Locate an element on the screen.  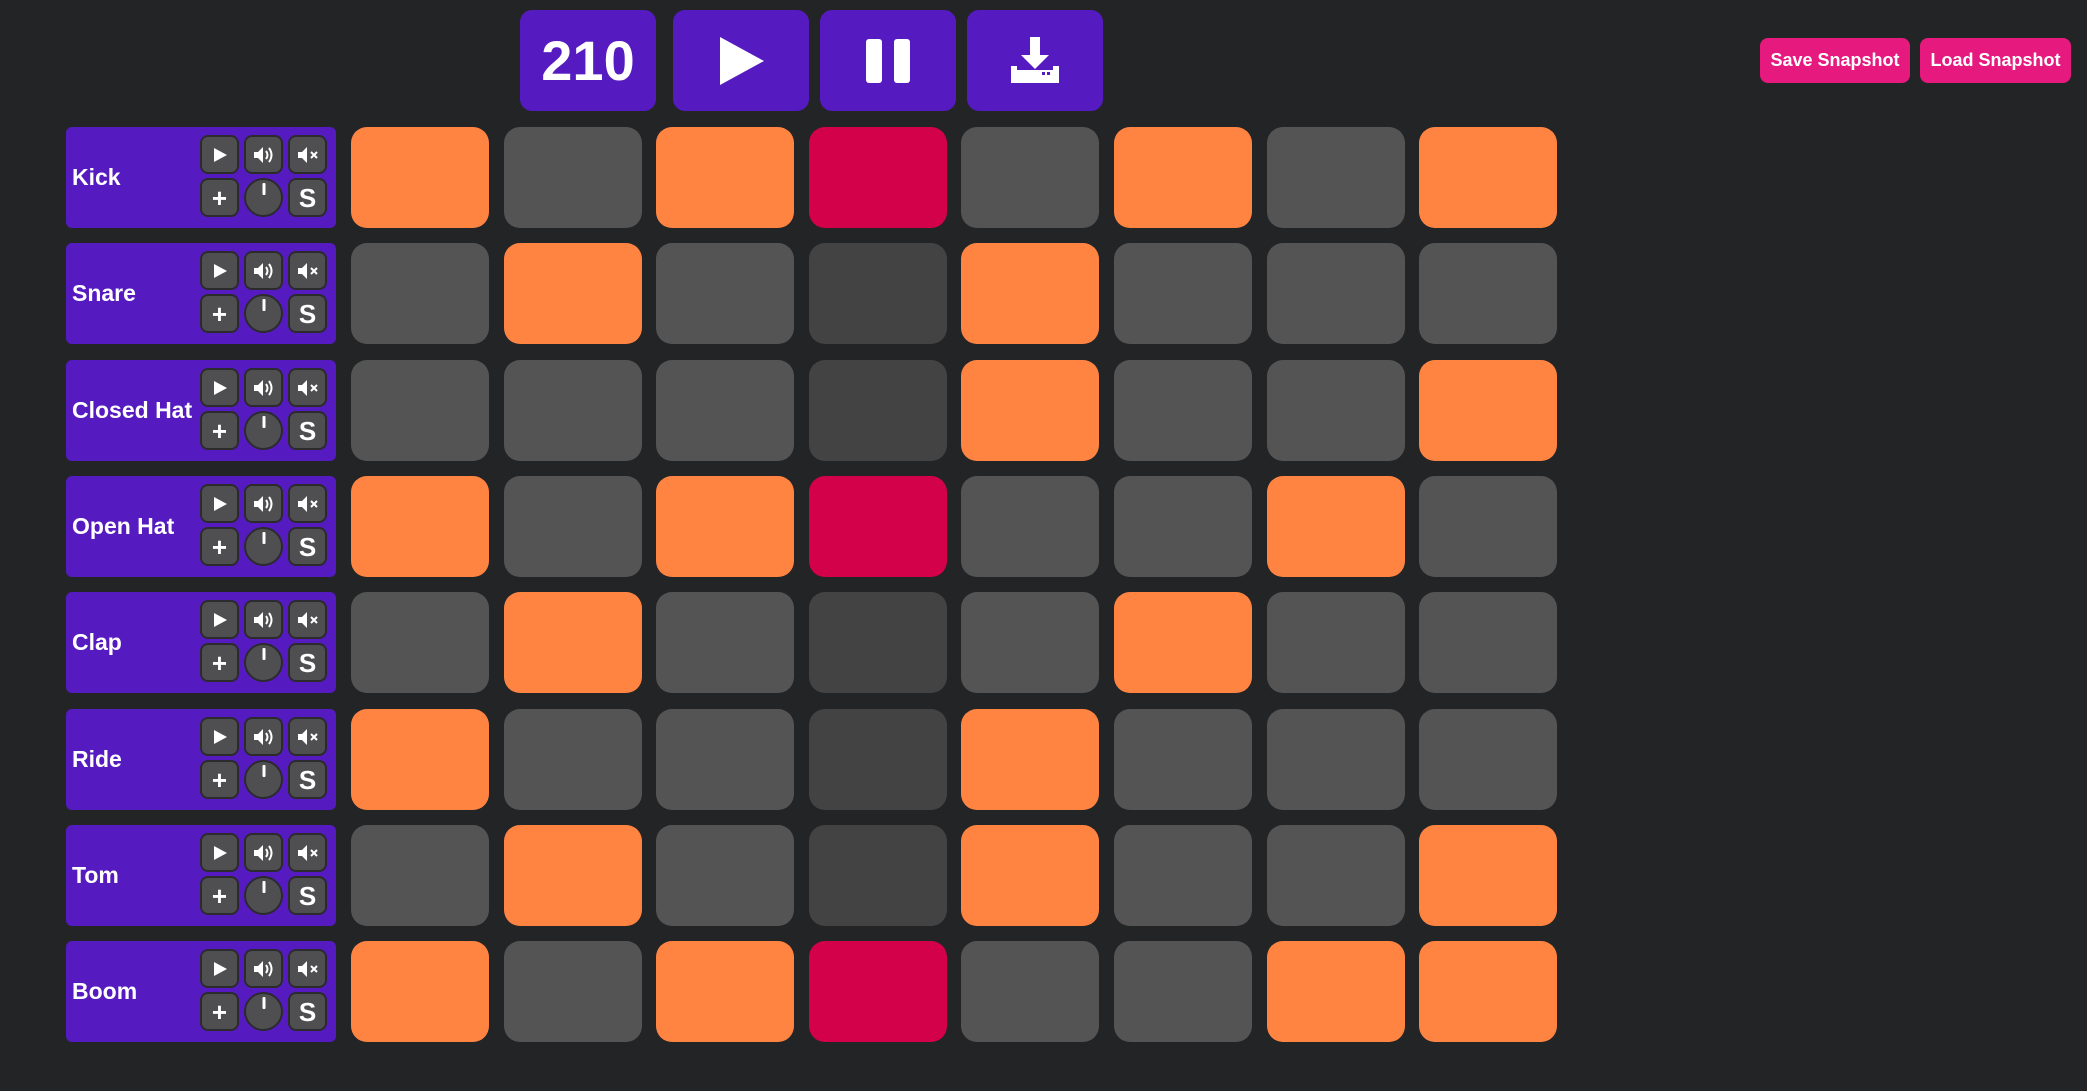
load-snapshot-button: Load Snapshot is located at coordinates (1995, 60).